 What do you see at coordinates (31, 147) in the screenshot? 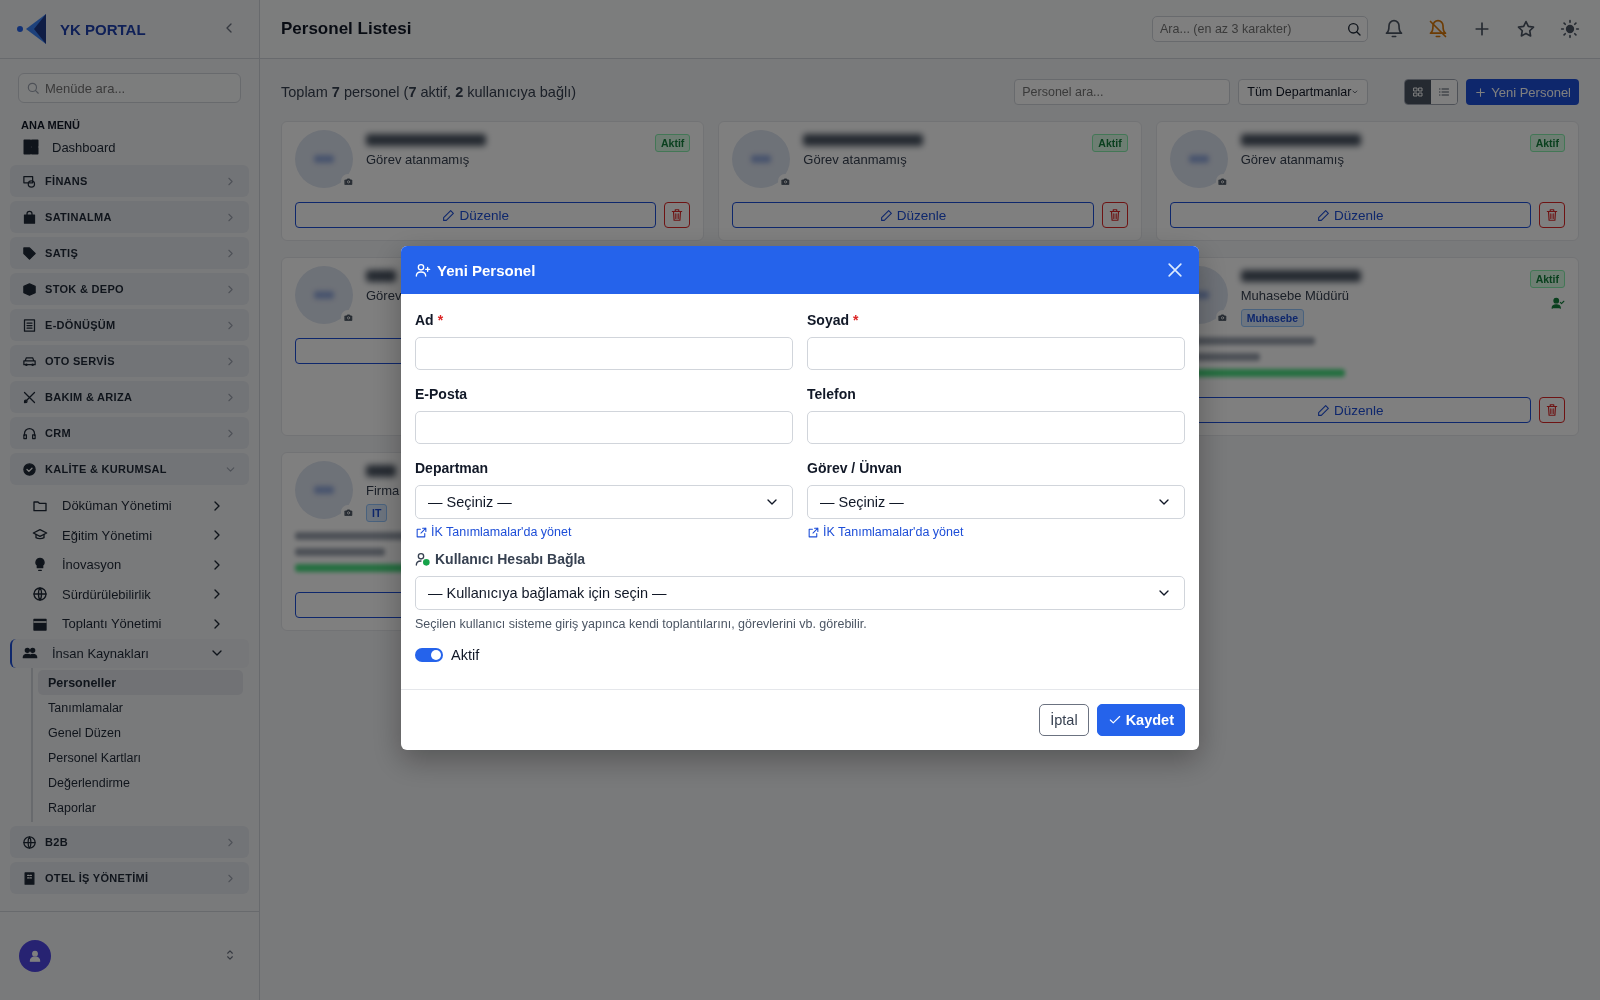
I see `dashboard-icon` at bounding box center [31, 147].